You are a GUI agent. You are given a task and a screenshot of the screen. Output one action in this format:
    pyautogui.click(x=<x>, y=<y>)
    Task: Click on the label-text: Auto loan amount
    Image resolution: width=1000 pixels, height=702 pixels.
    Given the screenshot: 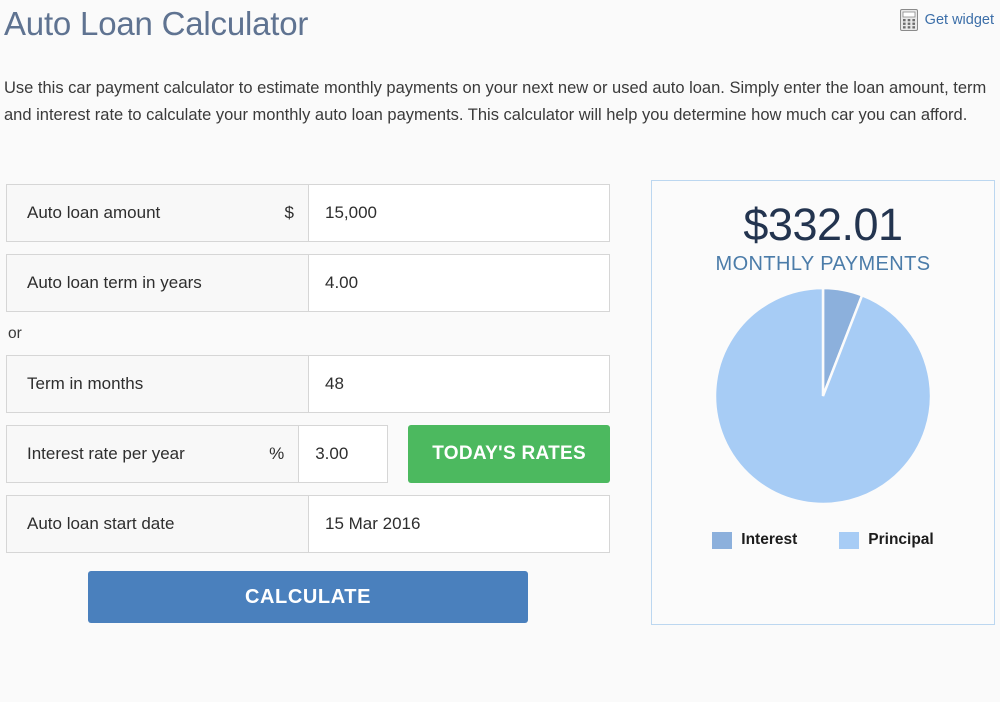 What is the action you would take?
    pyautogui.click(x=94, y=212)
    